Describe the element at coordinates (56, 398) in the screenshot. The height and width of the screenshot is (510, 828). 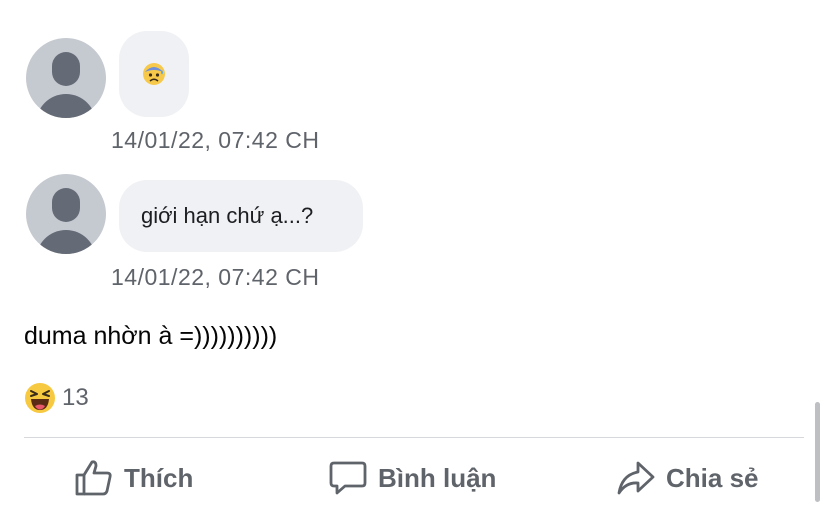
I see `reaction-summary: 13` at that location.